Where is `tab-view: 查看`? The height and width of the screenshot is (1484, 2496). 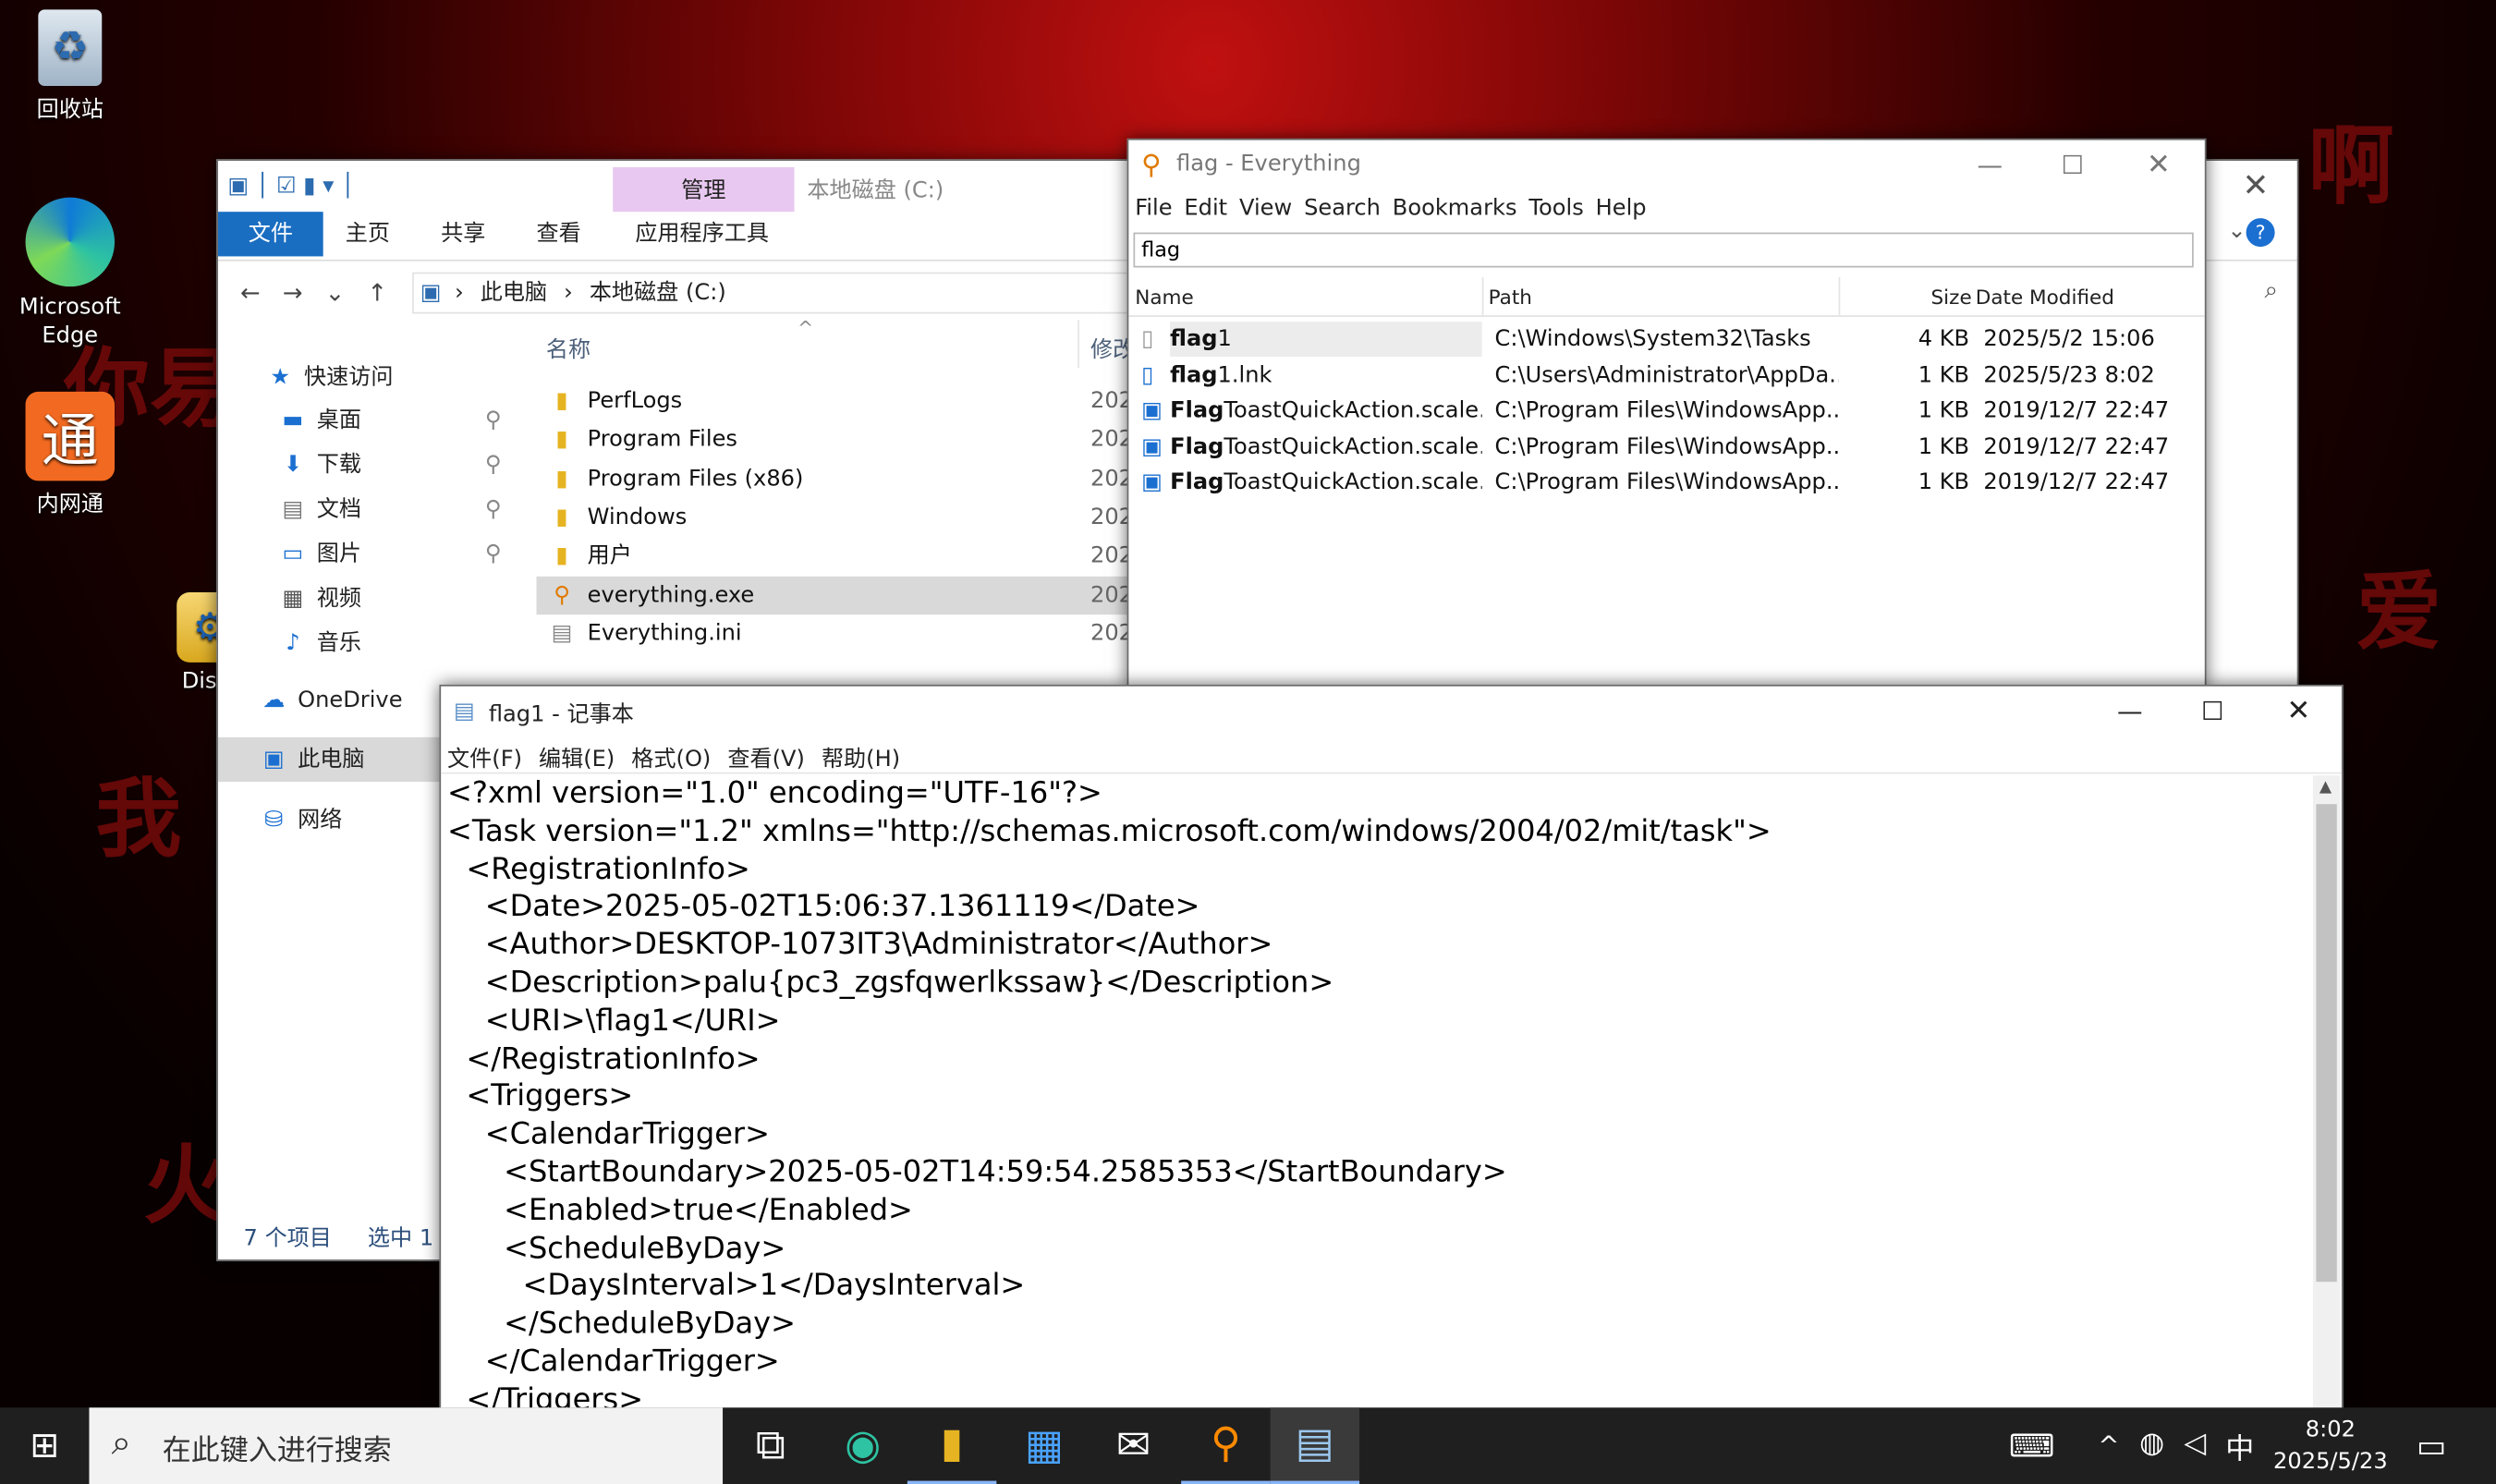
tab-view: 查看 is located at coordinates (559, 234).